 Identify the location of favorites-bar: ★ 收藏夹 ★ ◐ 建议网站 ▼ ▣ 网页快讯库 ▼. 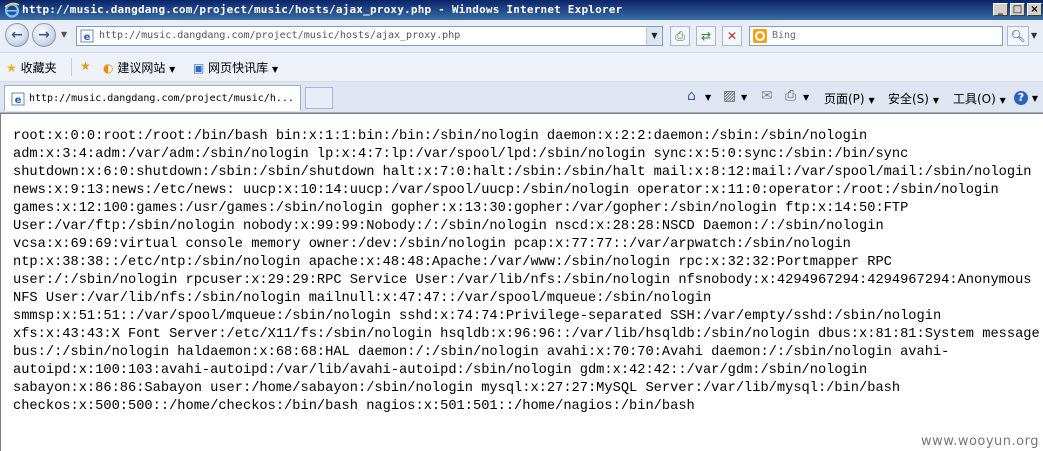
(521, 67).